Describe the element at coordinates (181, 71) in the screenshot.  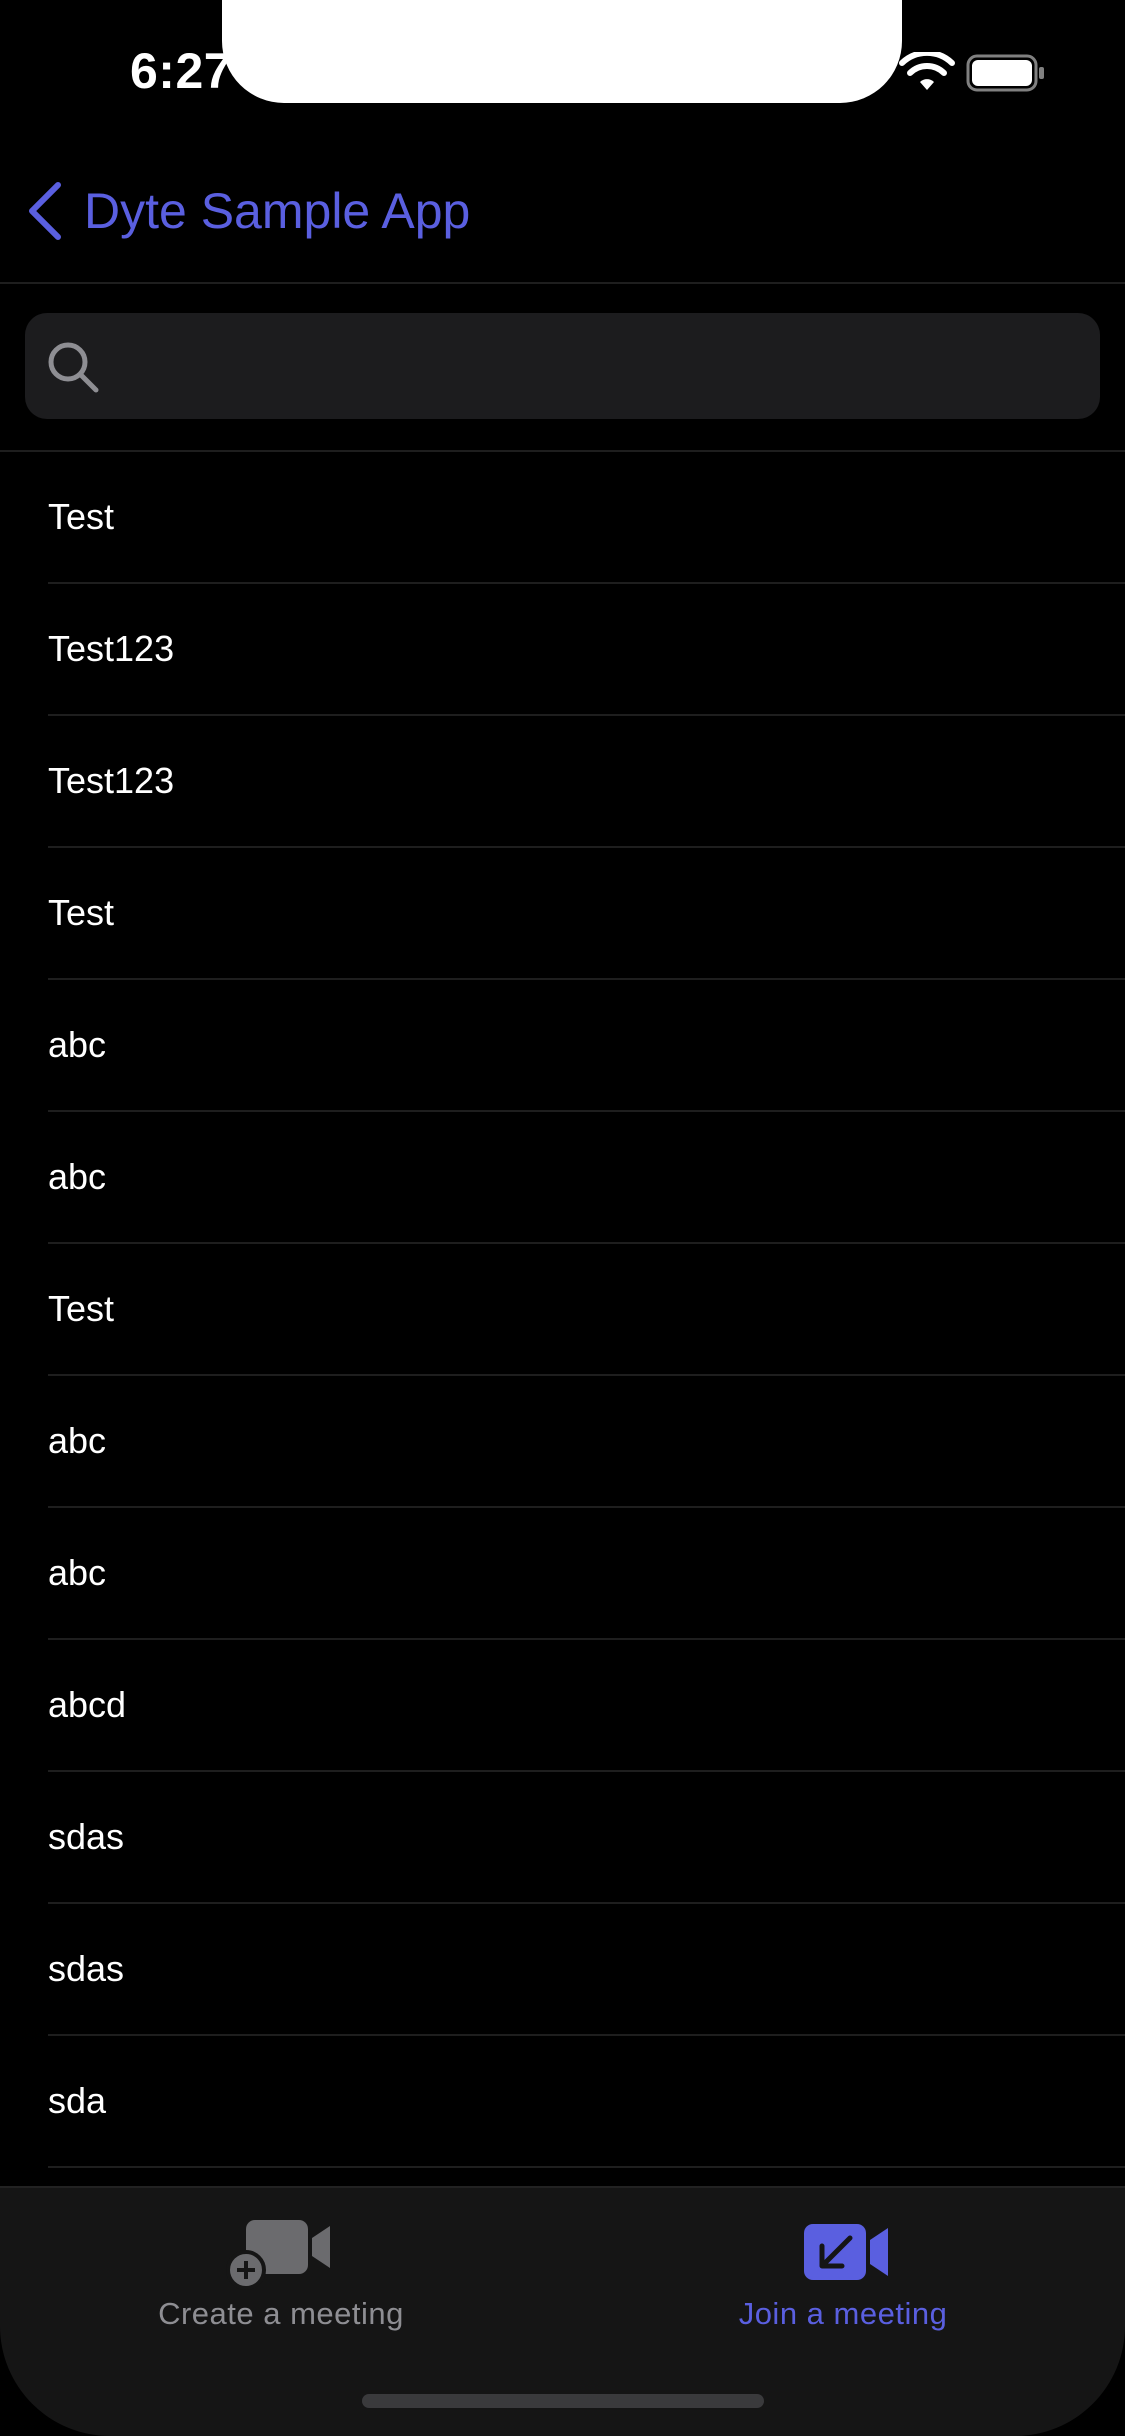
I see `status-time: 6:27` at that location.